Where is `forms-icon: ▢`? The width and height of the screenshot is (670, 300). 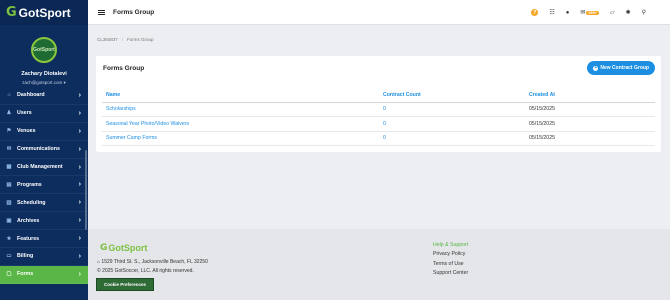 forms-icon: ▢ is located at coordinates (9, 274).